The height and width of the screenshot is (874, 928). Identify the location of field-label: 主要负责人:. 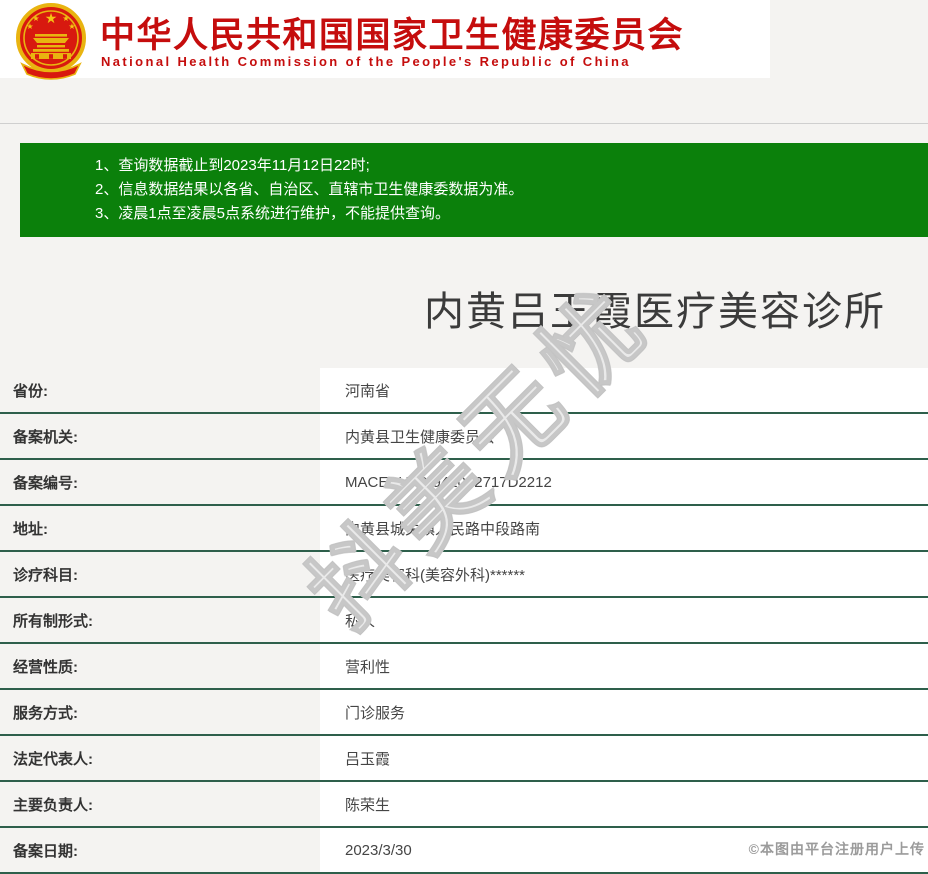
(53, 805).